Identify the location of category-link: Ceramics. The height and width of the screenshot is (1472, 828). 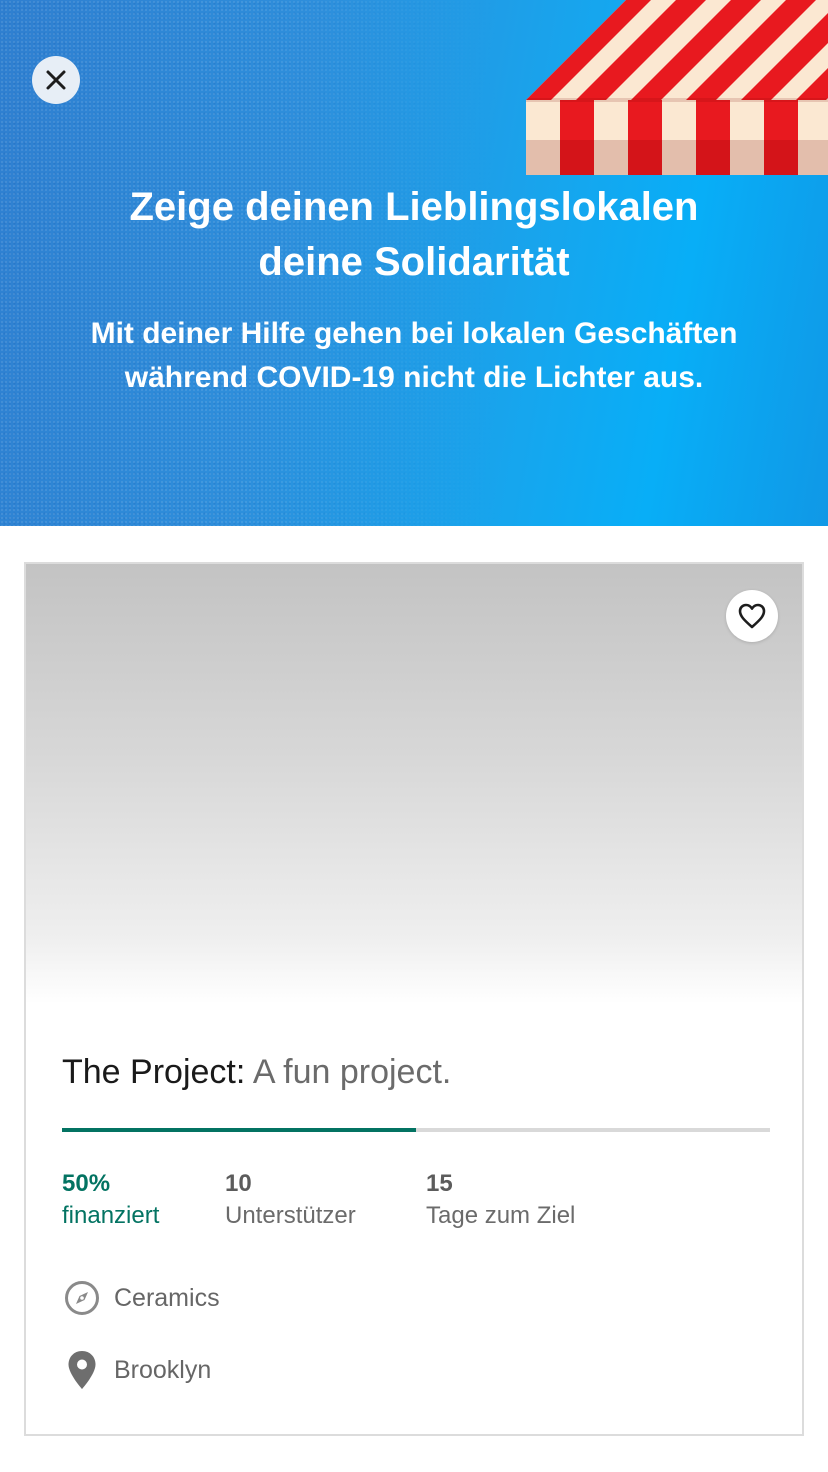
(141, 1298).